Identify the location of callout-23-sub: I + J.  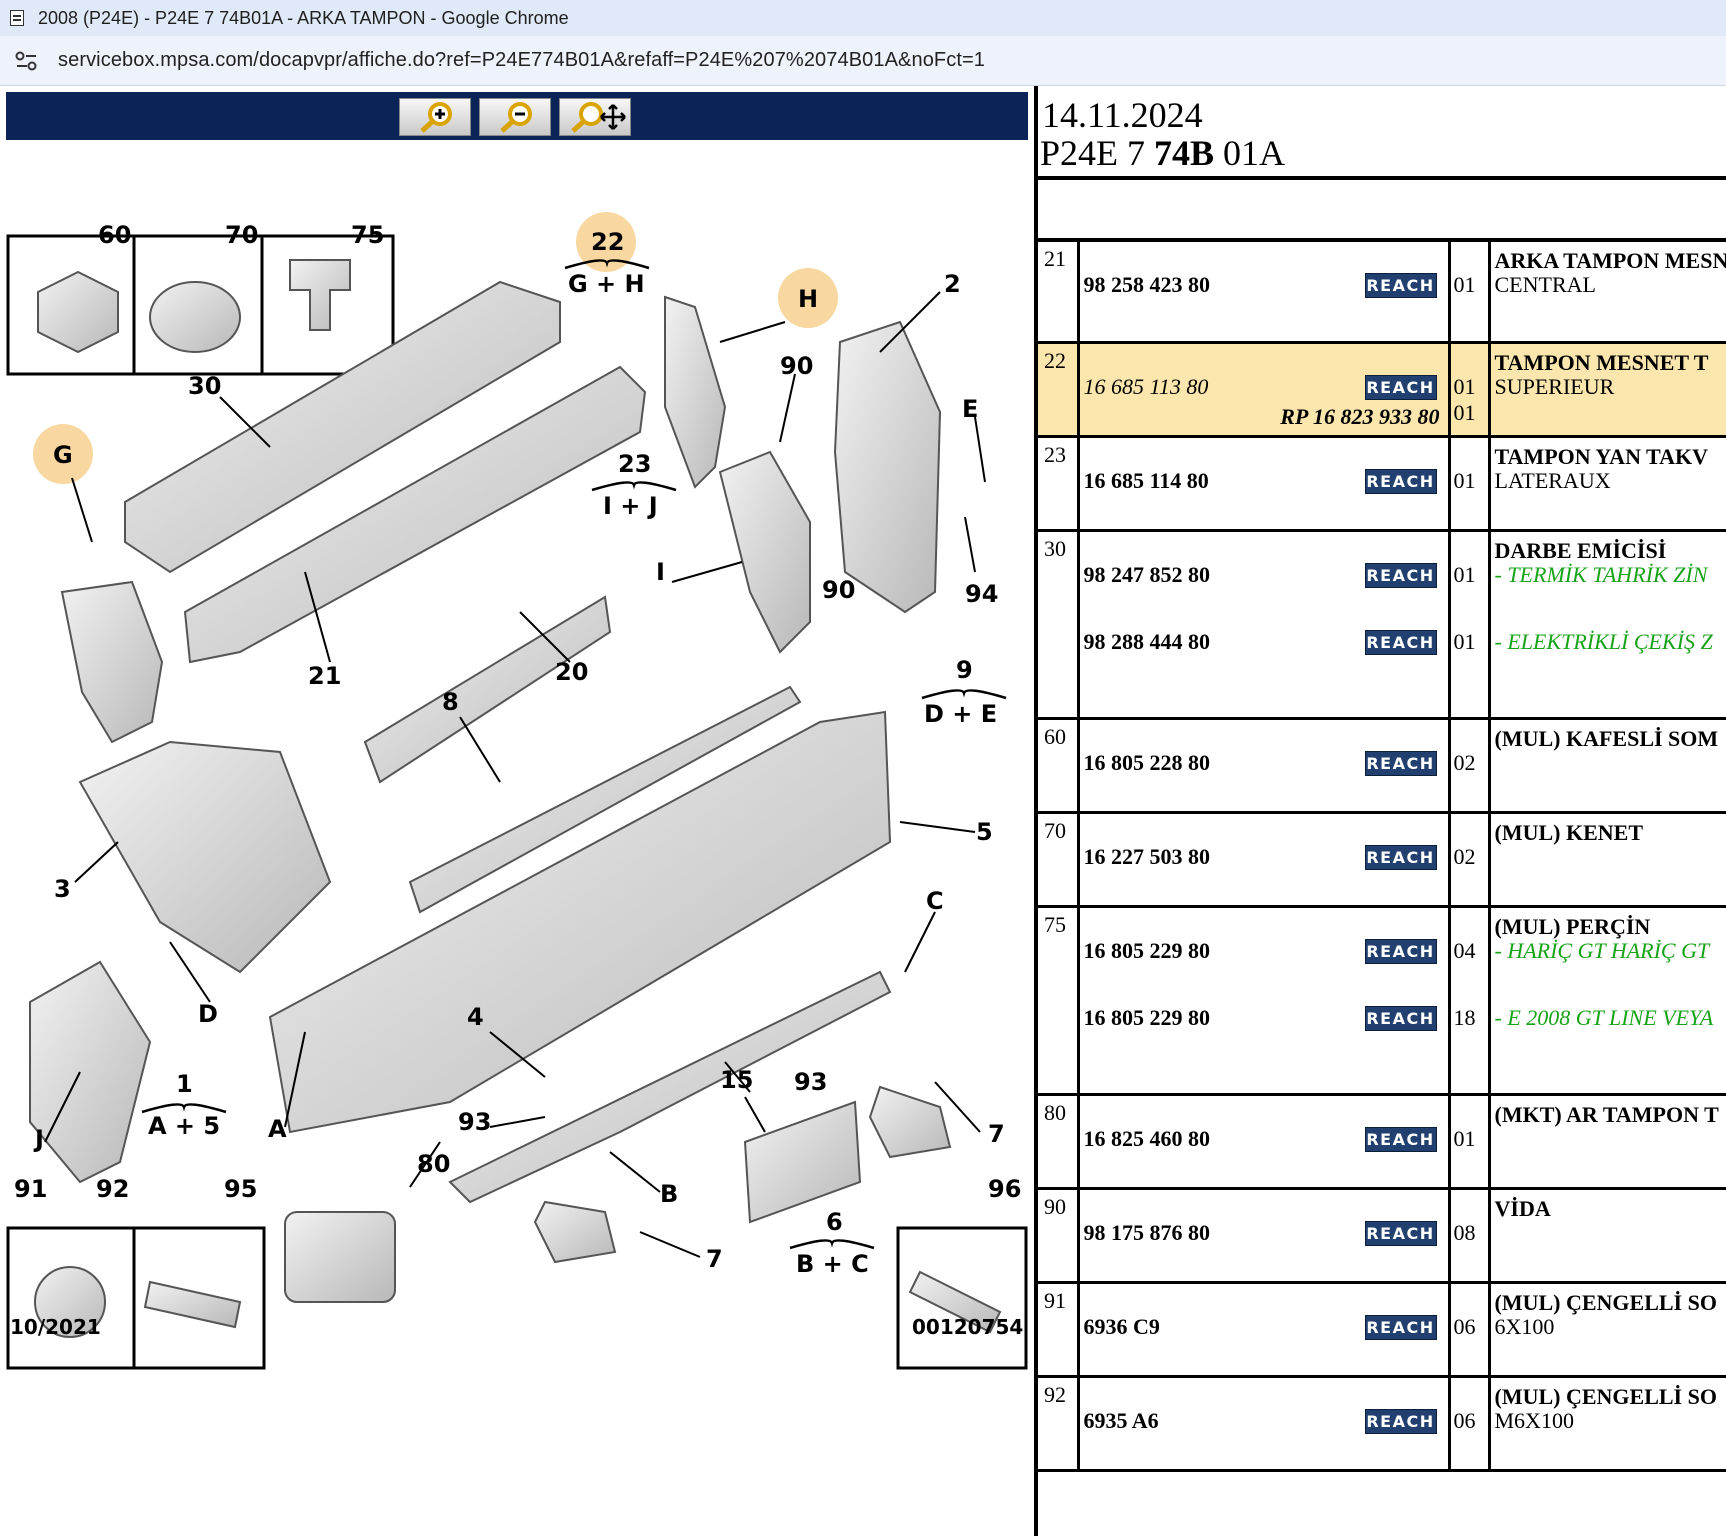
(630, 506).